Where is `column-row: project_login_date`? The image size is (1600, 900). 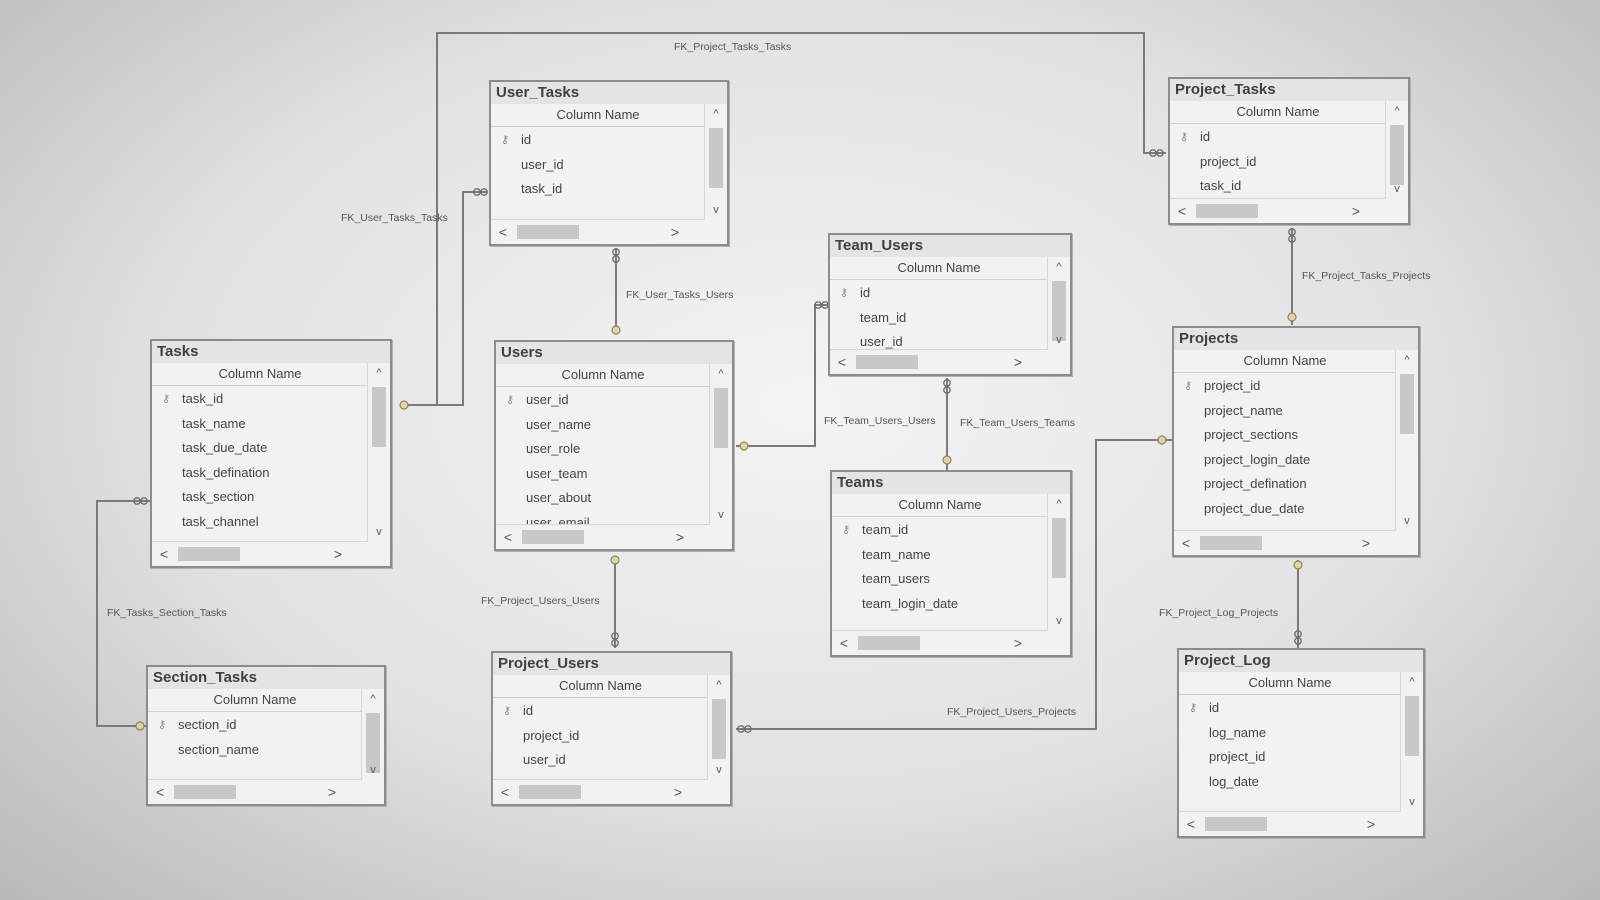
column-row: project_login_date is located at coordinates (1285, 460).